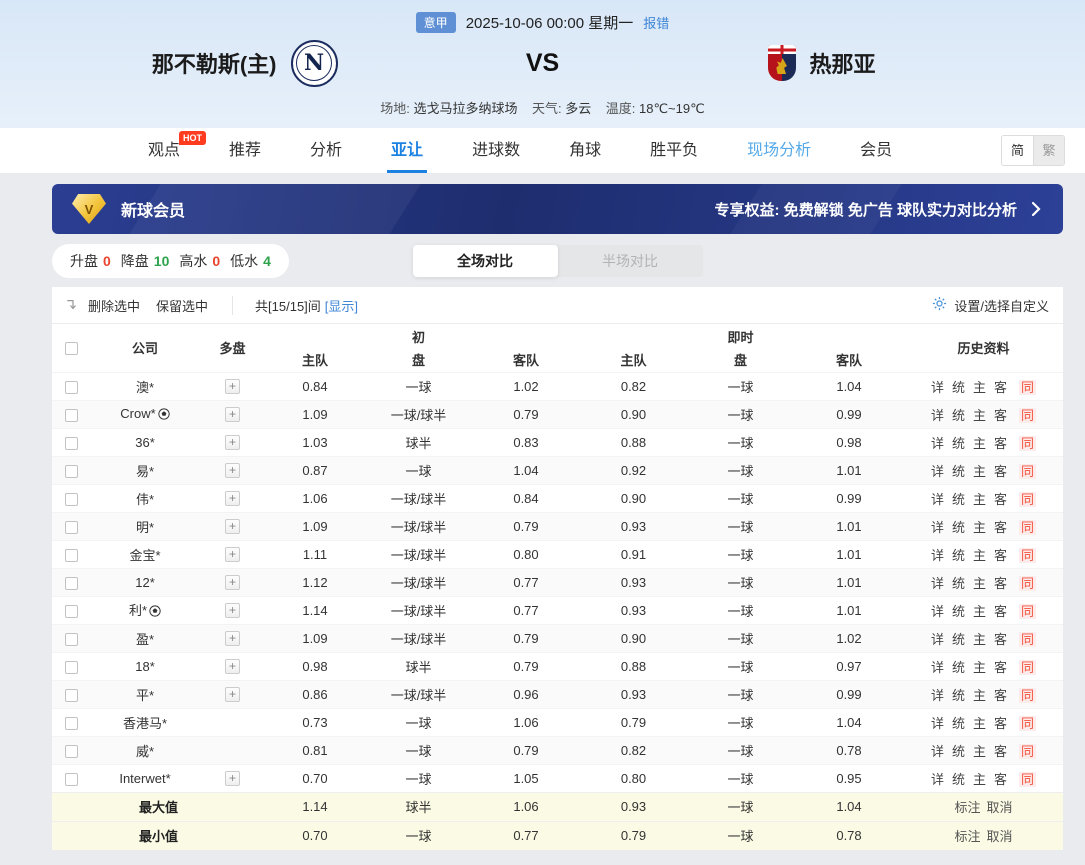 This screenshot has width=1085, height=865. What do you see at coordinates (585, 150) in the screenshot?
I see `tab-corners: 角球` at bounding box center [585, 150].